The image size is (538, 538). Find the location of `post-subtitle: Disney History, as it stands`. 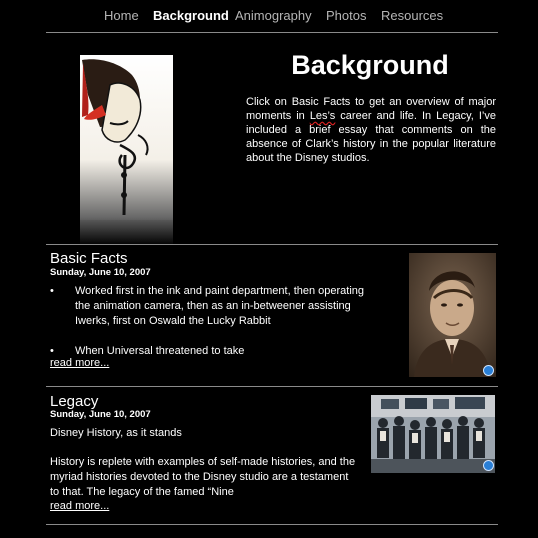

post-subtitle: Disney History, as it stands is located at coordinates (116, 433).